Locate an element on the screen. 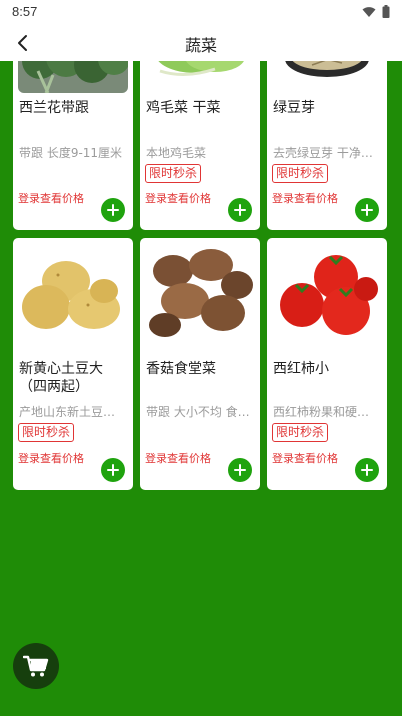 The width and height of the screenshot is (402, 716). product-desc: 带跟 长度9-11厘米 is located at coordinates (71, 153).